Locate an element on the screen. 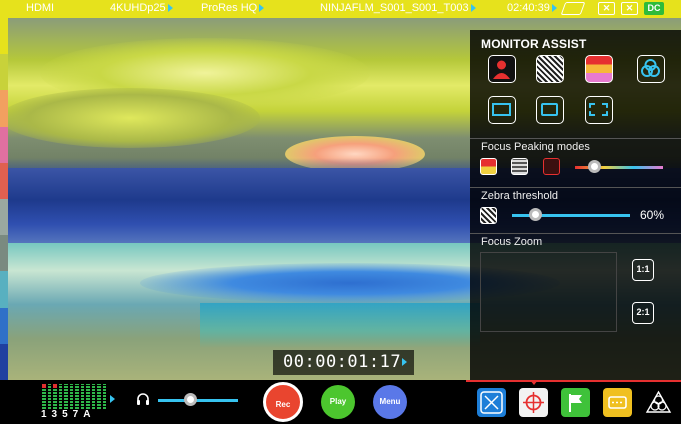 This screenshot has width=681, height=424. clip-name: NINJAFLM_S001_S001_T003 is located at coordinates (398, 8).